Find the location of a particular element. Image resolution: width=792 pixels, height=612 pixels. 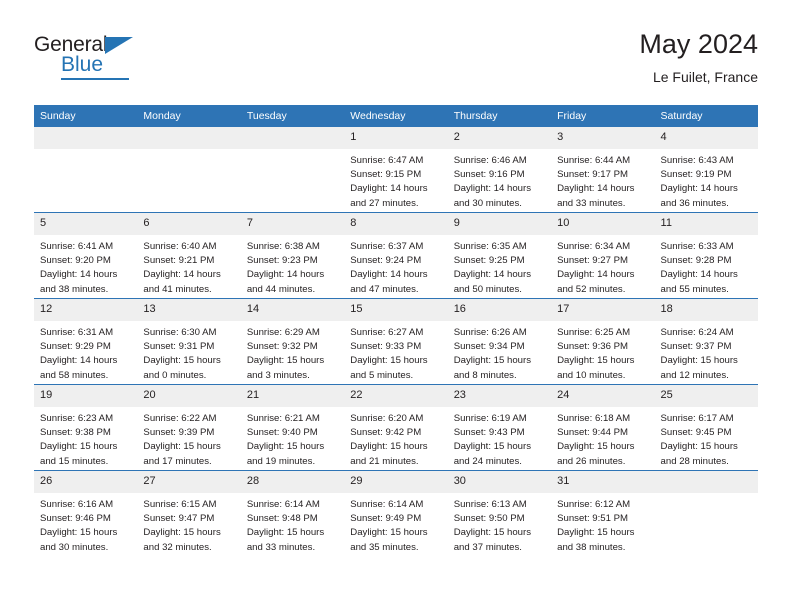

daylight-line-2: and 32 minutes. is located at coordinates (177, 547).